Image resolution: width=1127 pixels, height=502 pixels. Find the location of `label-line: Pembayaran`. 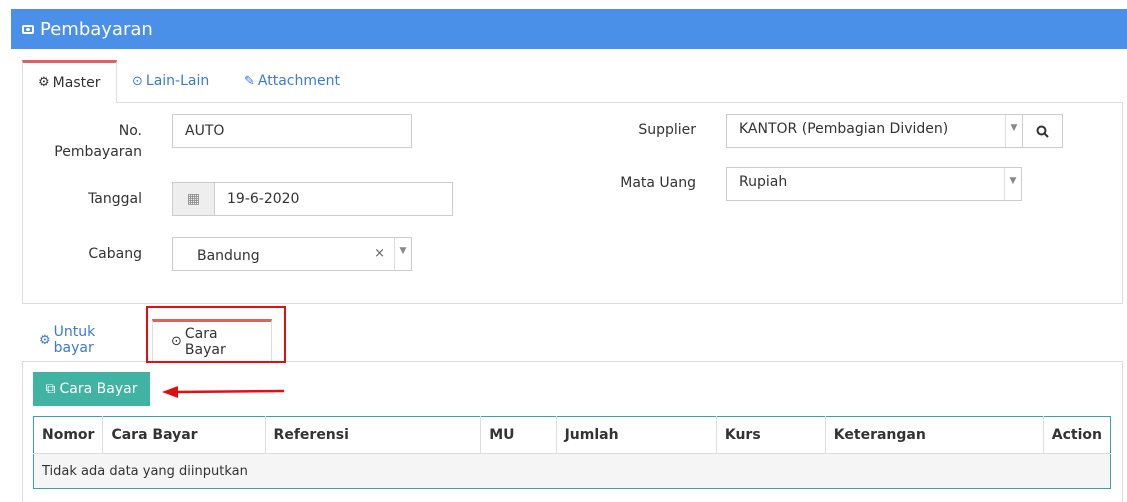

label-line: Pembayaran is located at coordinates (98, 152).